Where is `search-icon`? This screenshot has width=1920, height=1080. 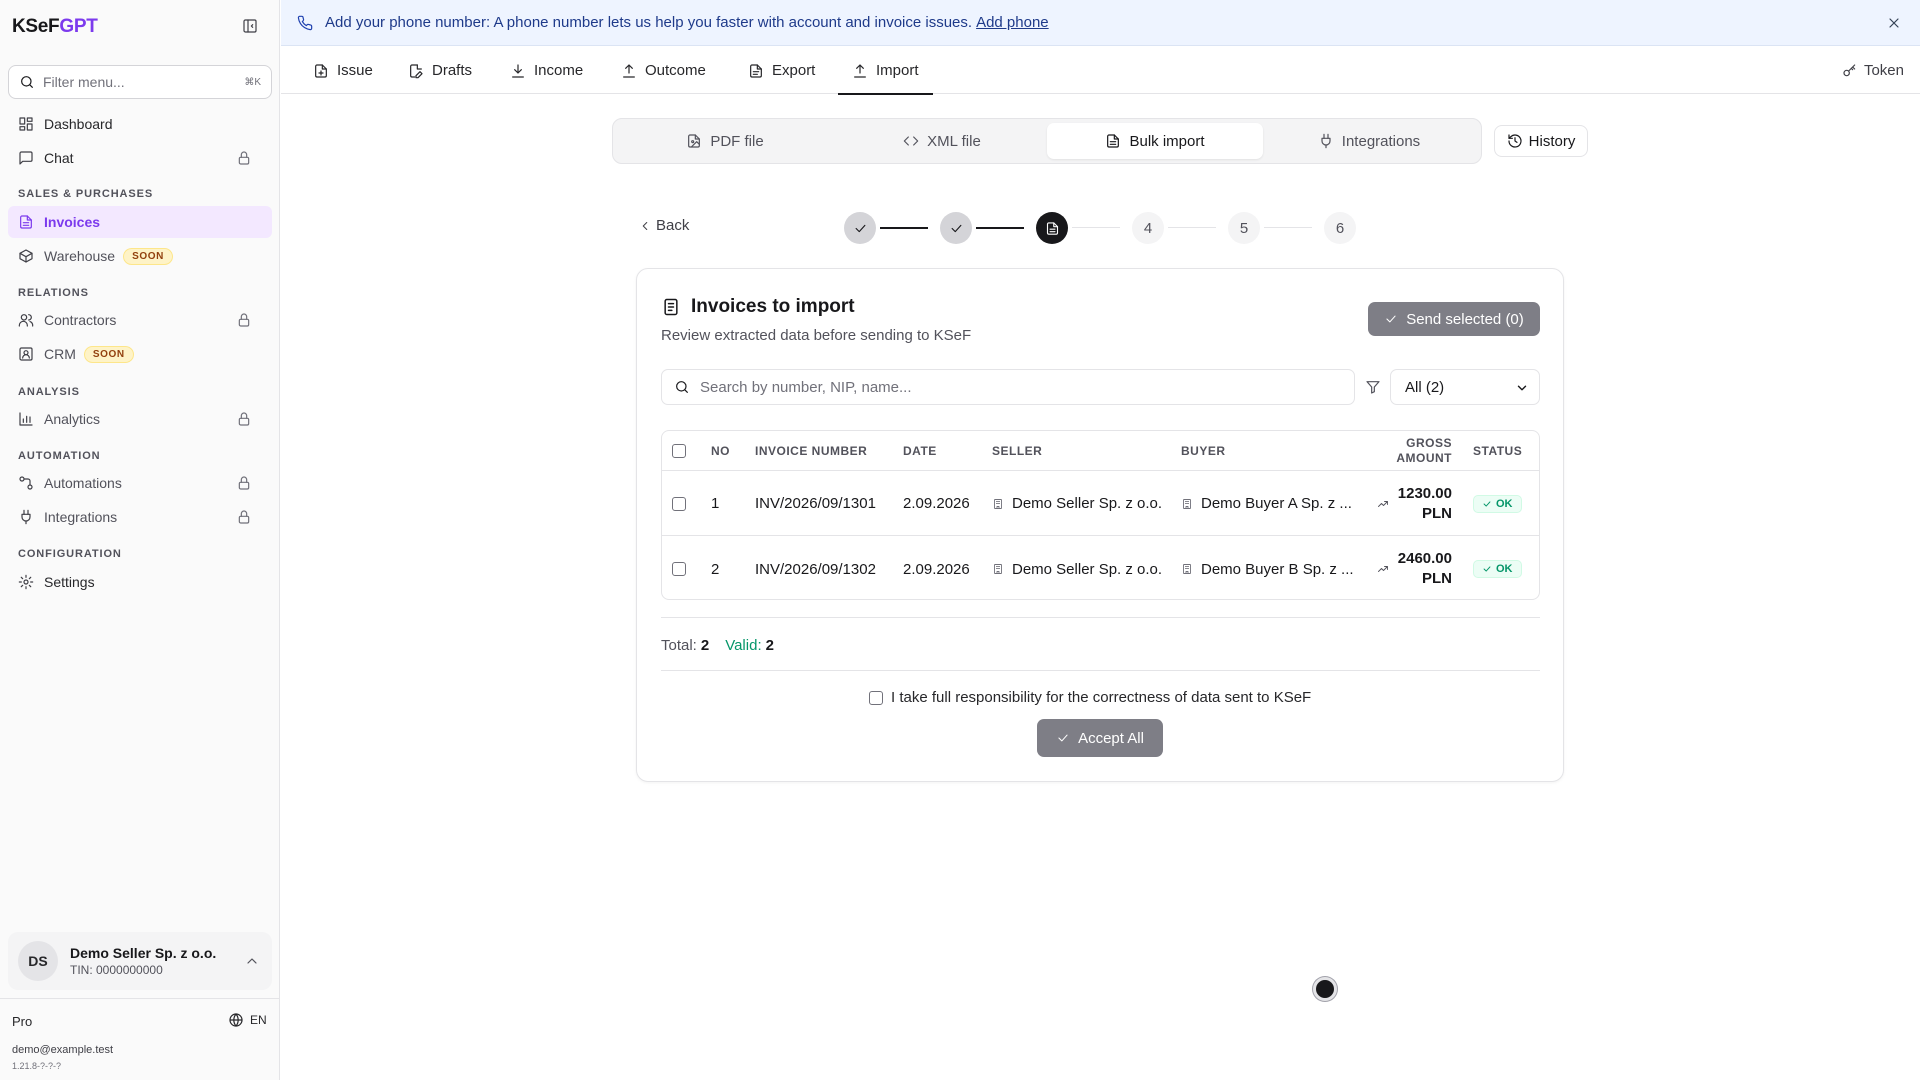
search-icon is located at coordinates (27, 82).